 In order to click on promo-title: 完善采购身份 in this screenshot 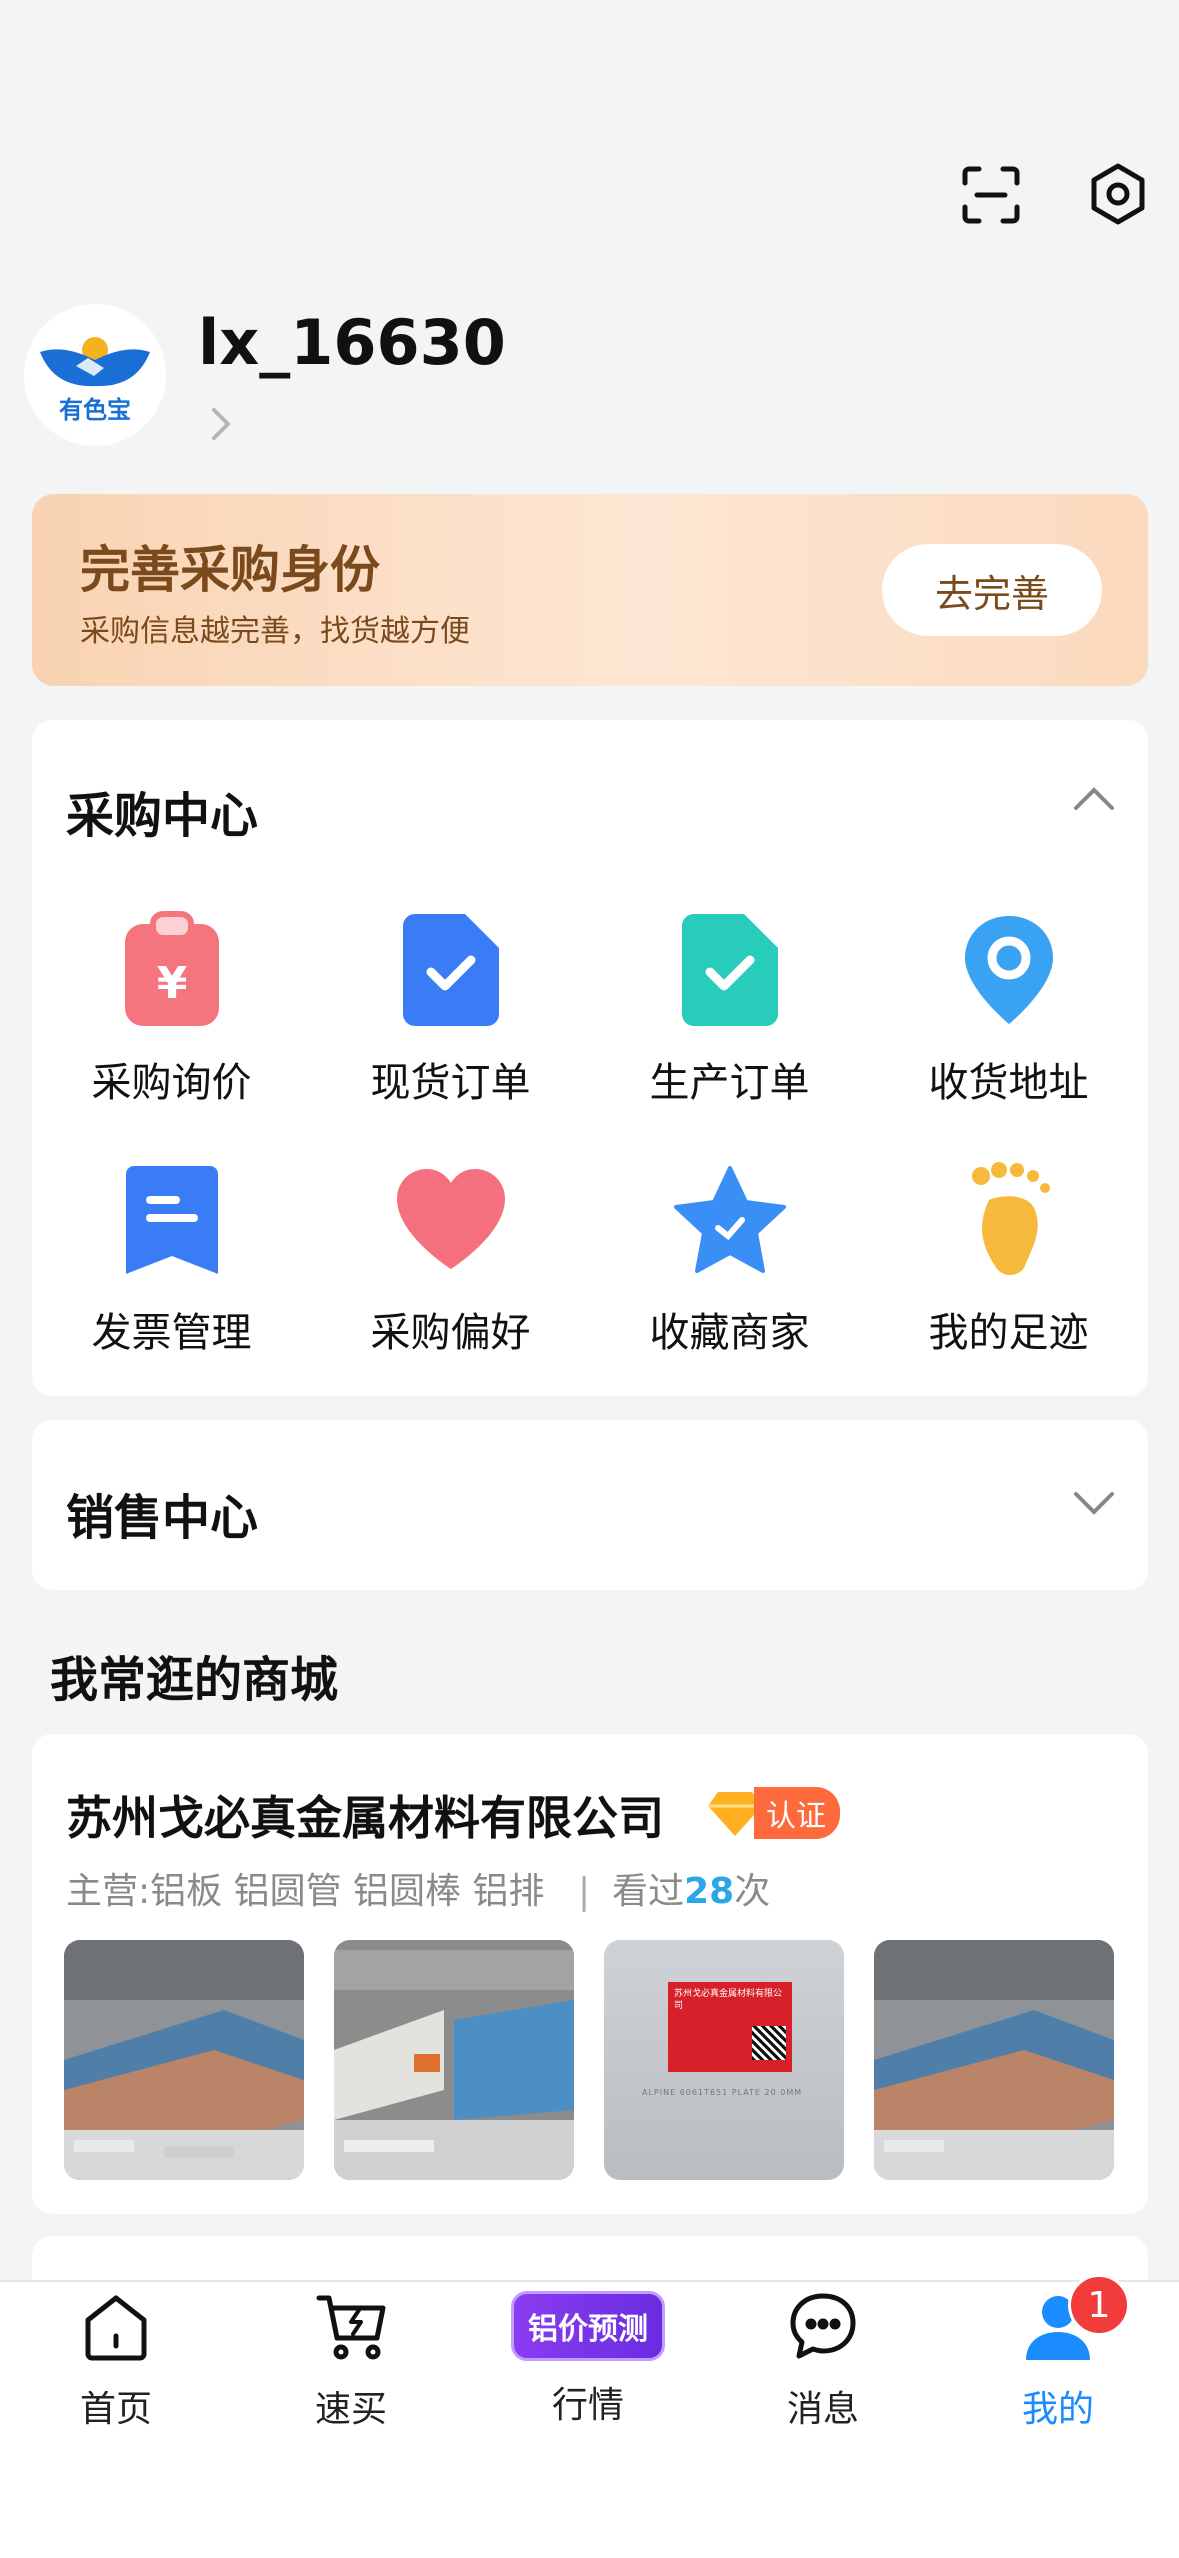, I will do `click(230, 570)`.